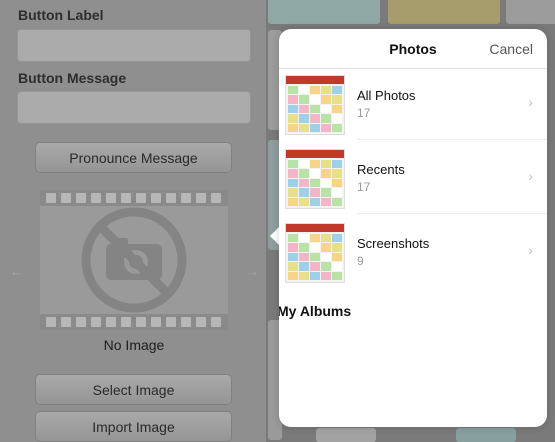 This screenshot has width=555, height=442. What do you see at coordinates (133, 198) in the screenshot?
I see `film-perforations-top` at bounding box center [133, 198].